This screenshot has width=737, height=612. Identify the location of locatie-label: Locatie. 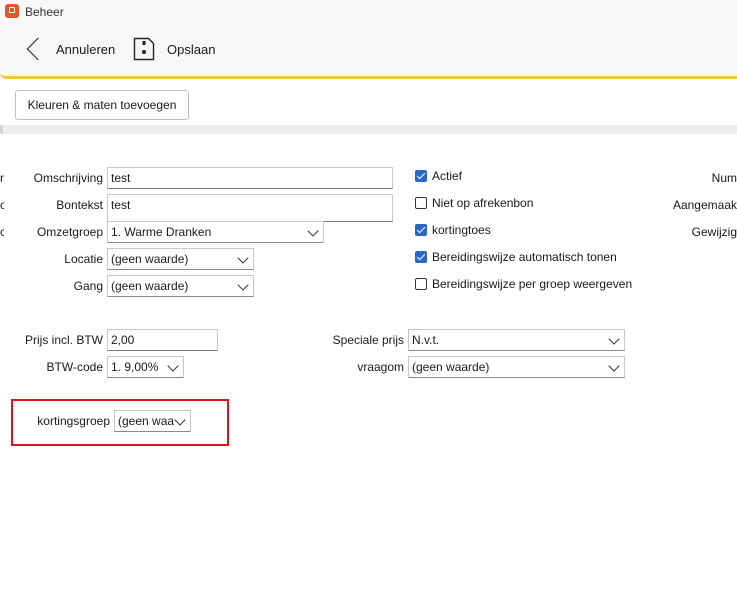
(83, 259).